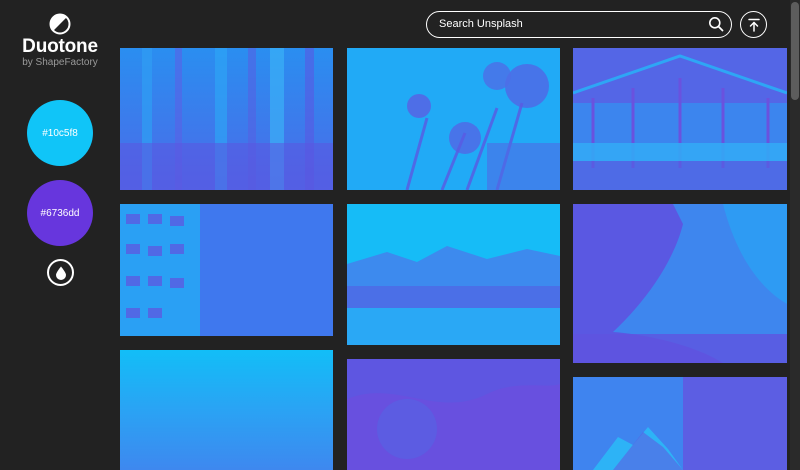  Describe the element at coordinates (680, 283) in the screenshot. I see `photo-canyon-rock` at that location.